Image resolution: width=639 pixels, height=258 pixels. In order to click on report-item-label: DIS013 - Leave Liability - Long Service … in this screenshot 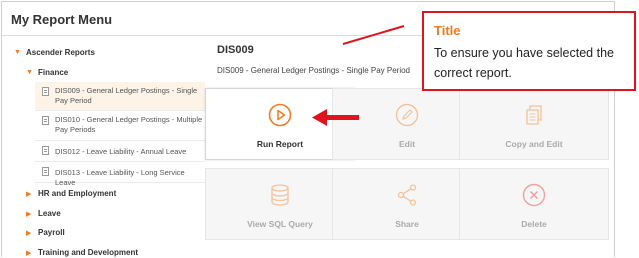, I will do `click(120, 177)`.